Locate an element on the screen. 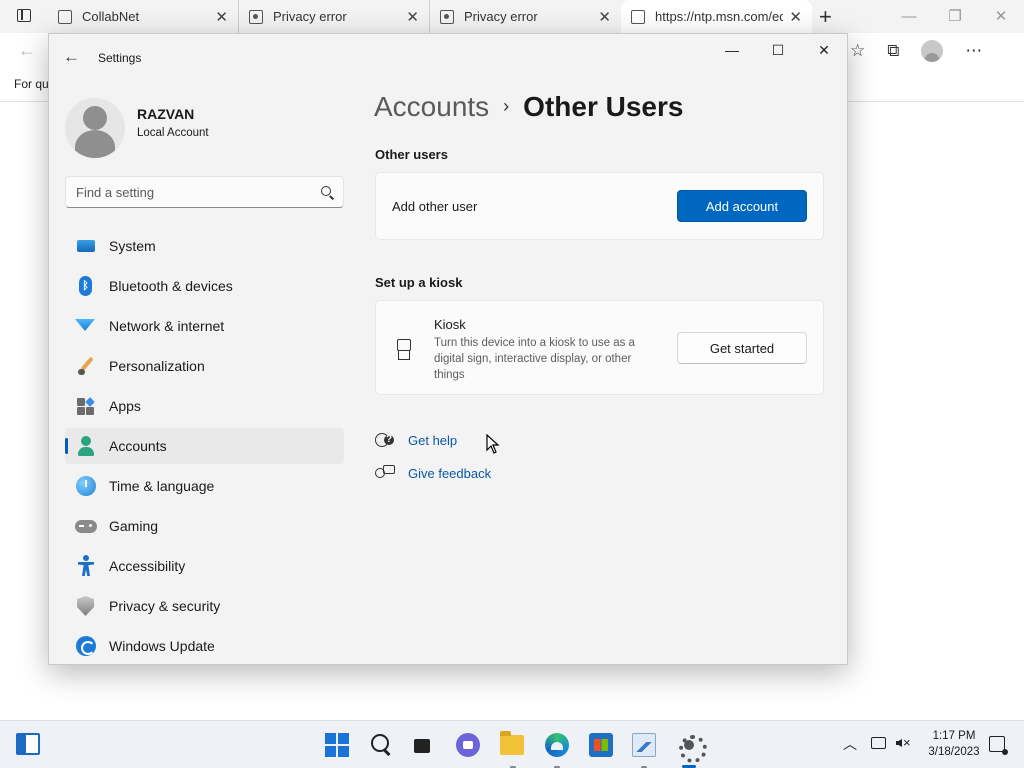 The width and height of the screenshot is (1024, 768). sidebar-item-label: System is located at coordinates (132, 246).